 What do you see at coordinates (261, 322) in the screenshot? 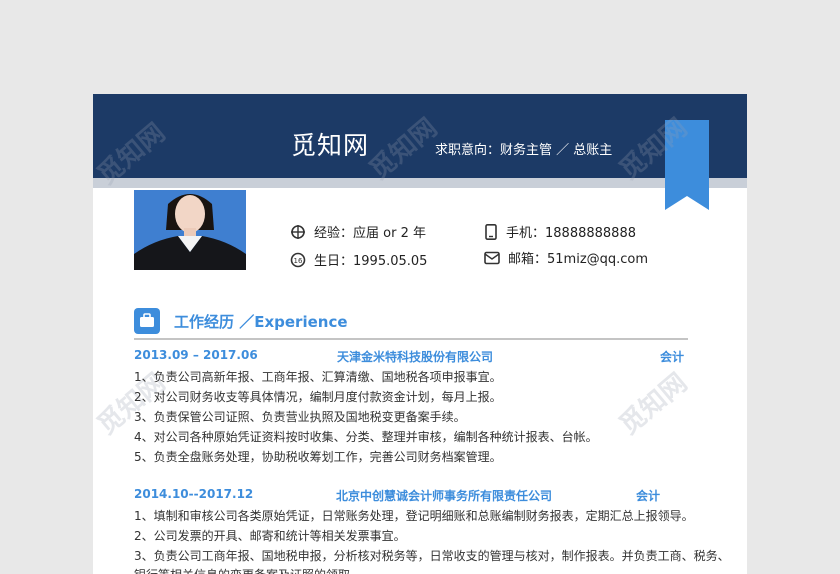
I see `section-title: 工作经历 ／Experience` at bounding box center [261, 322].